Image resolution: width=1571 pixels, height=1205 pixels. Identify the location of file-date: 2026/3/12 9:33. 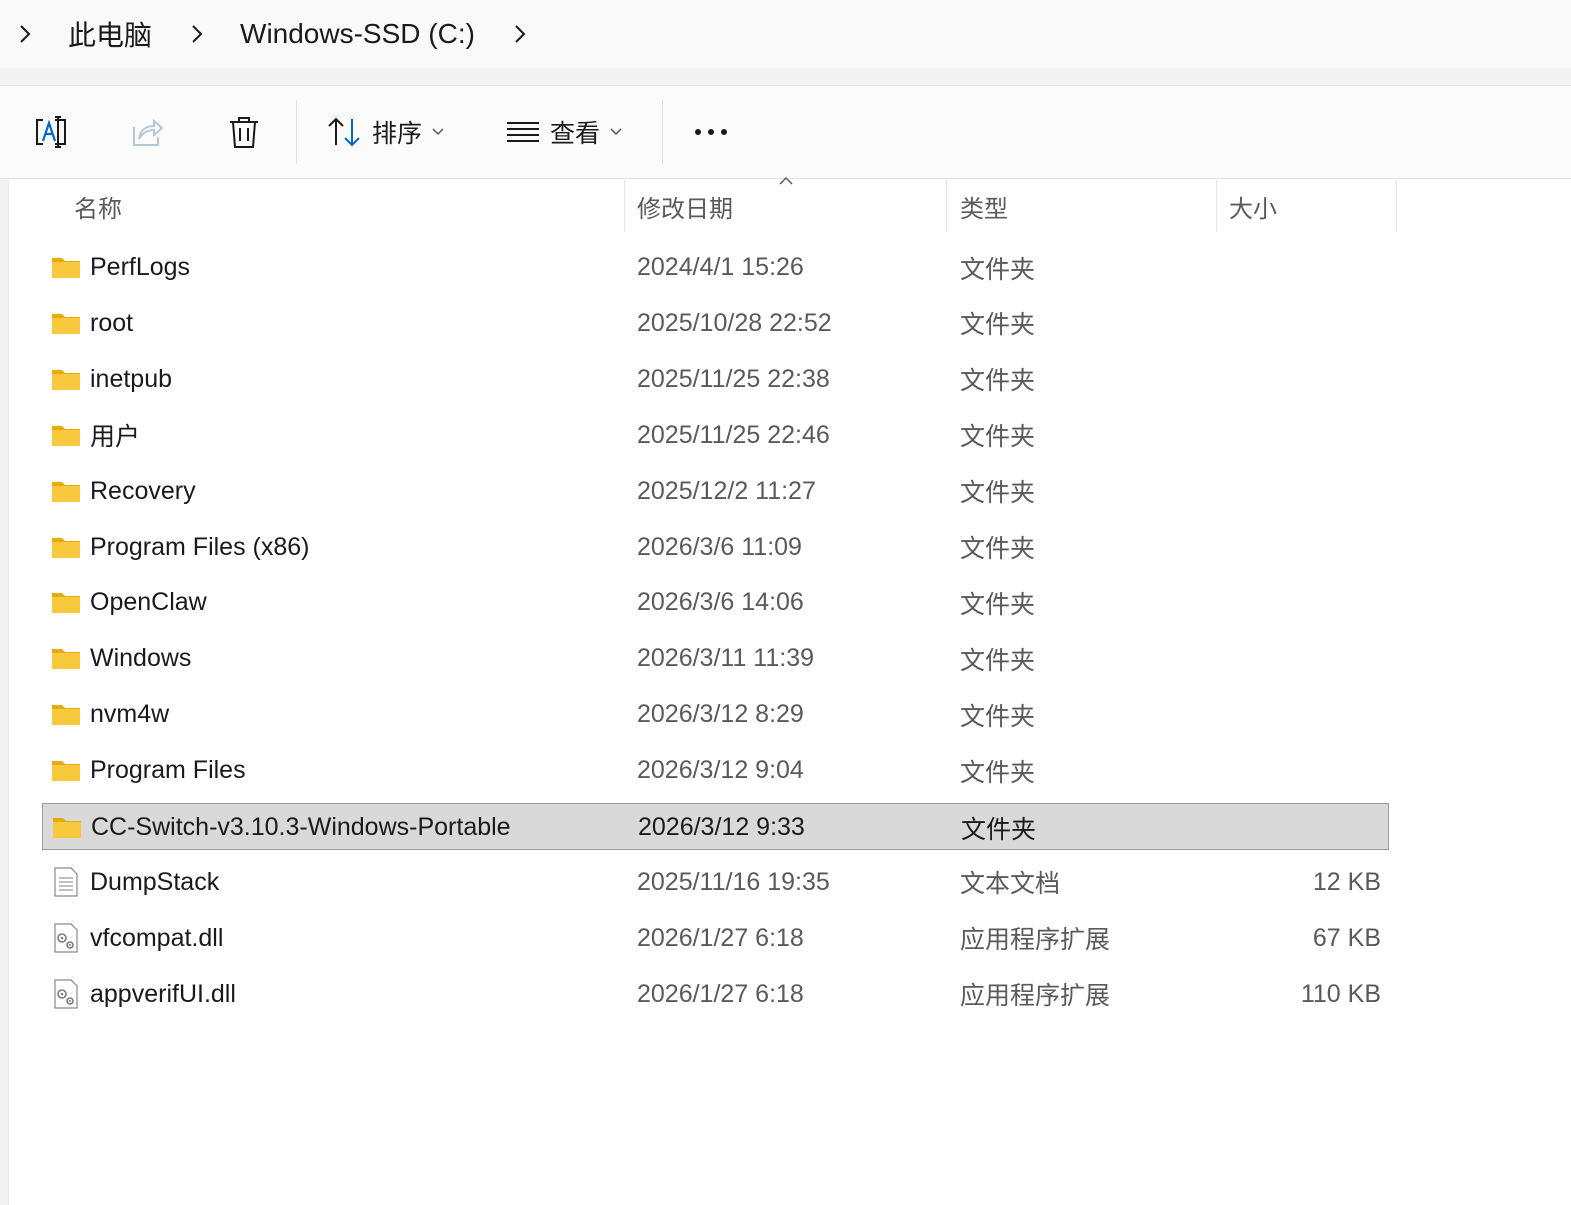
(721, 827).